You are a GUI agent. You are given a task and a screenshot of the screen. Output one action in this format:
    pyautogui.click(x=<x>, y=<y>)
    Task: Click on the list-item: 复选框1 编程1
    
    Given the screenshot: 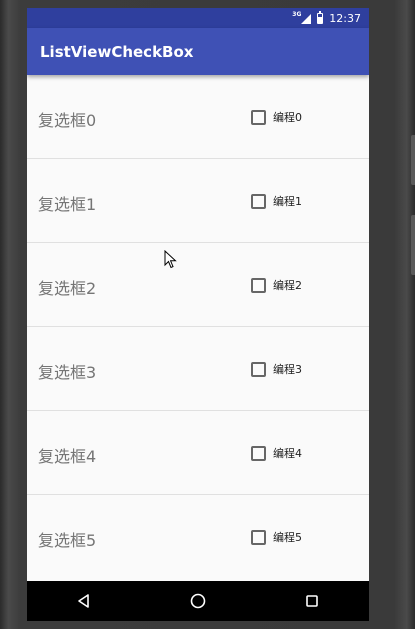 What is the action you would take?
    pyautogui.click(x=198, y=201)
    